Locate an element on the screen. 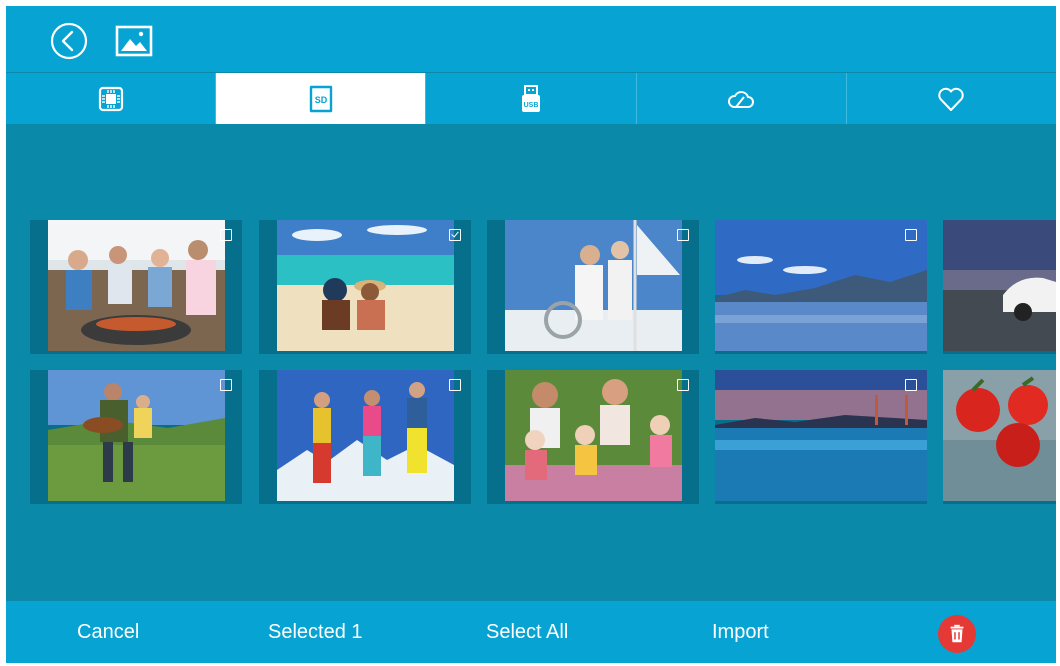 This screenshot has height=666, width=1060. image-gallery-icon is located at coordinates (134, 41).